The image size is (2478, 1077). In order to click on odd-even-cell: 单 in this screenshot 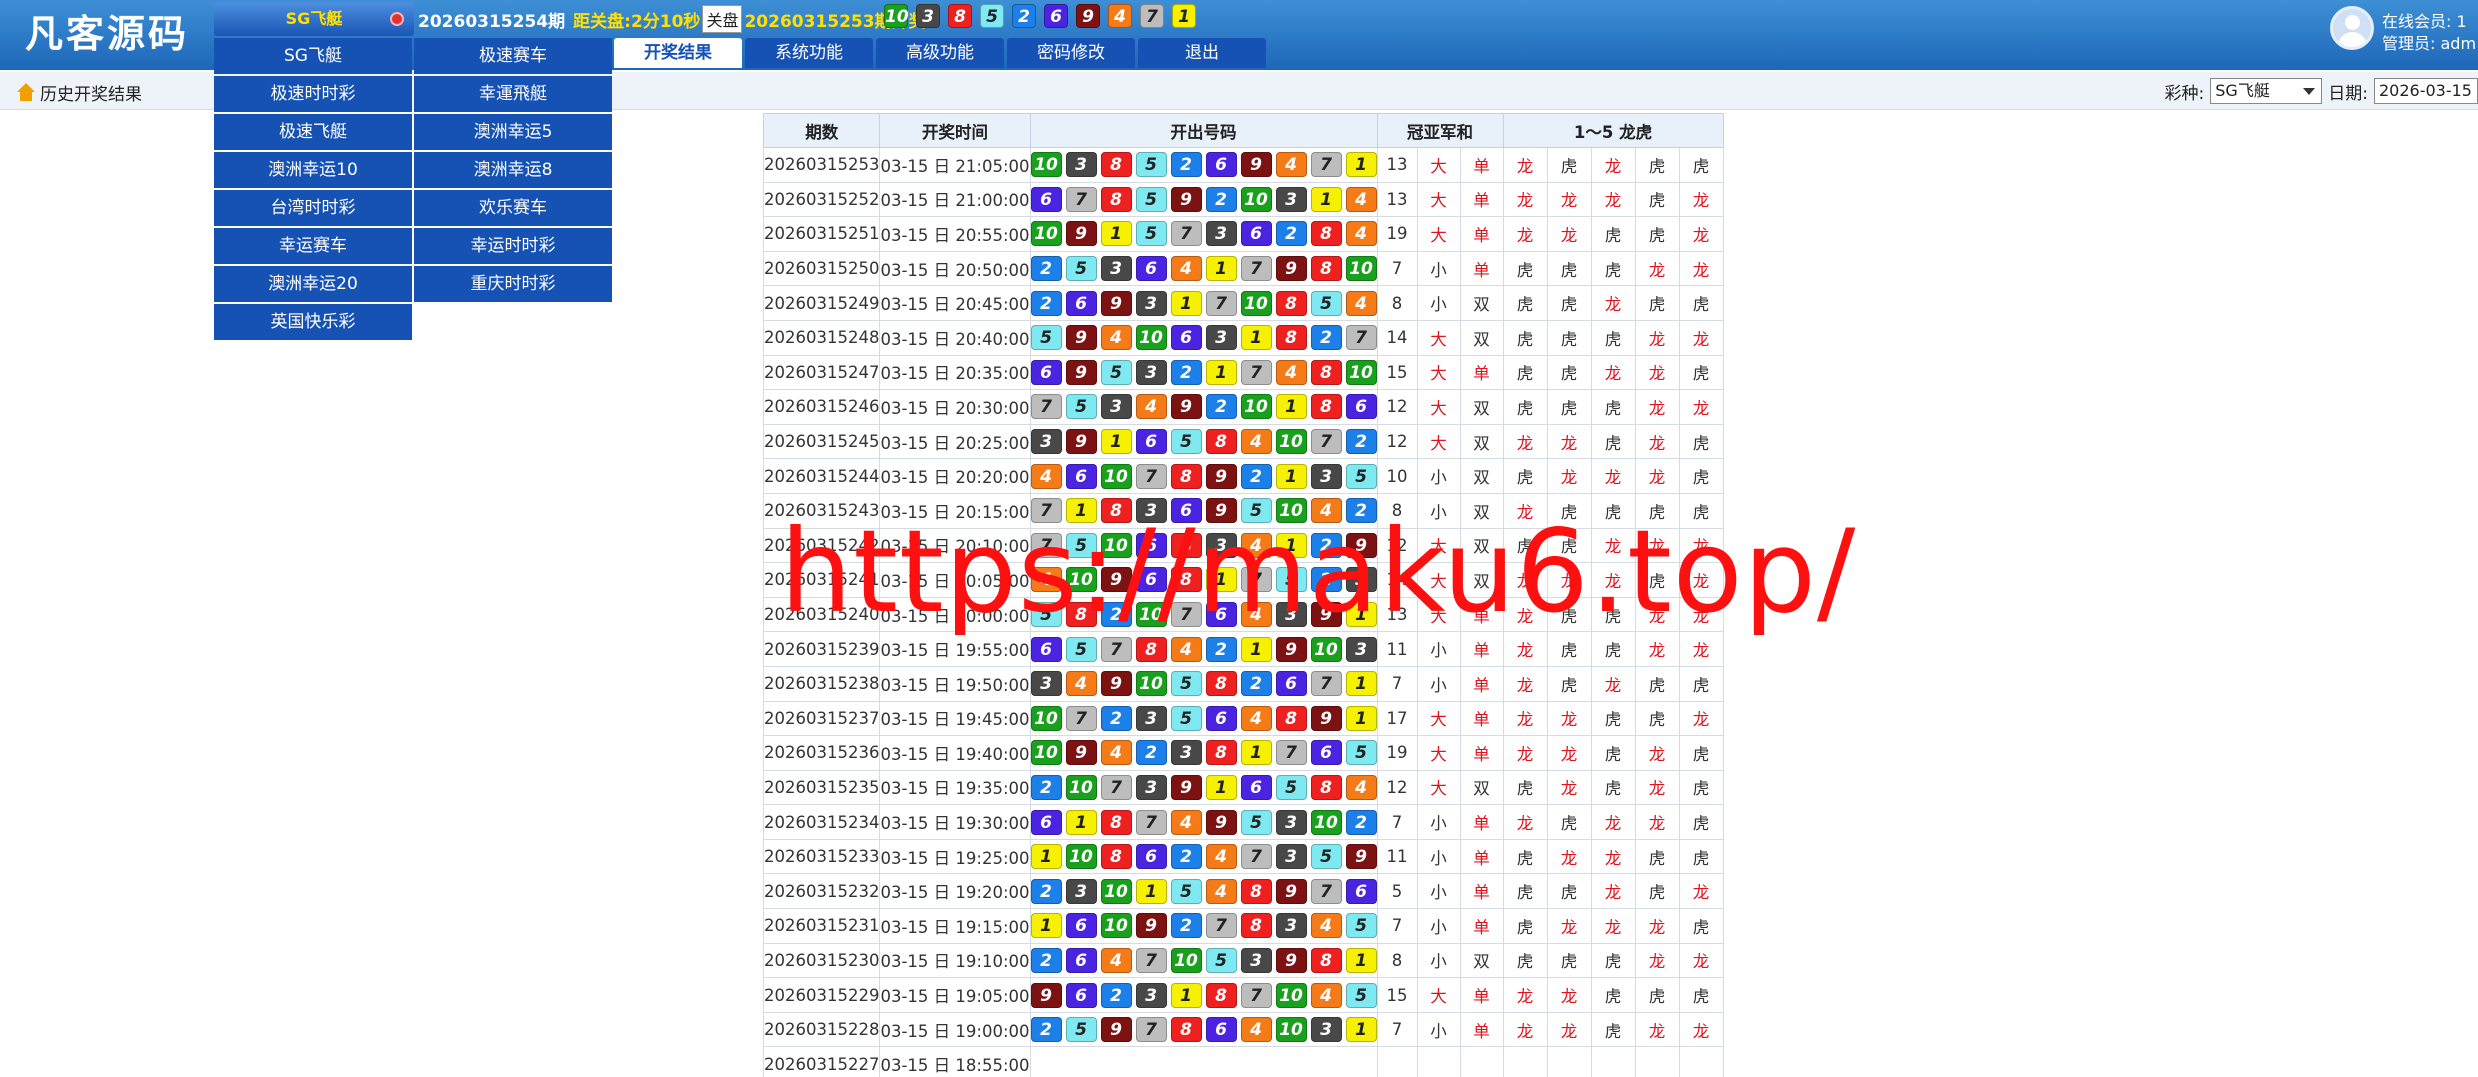, I will do `click(1481, 234)`.